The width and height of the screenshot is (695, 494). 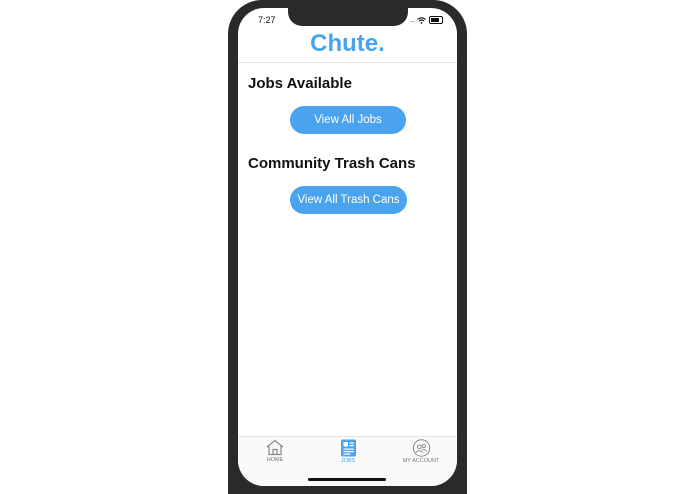 What do you see at coordinates (275, 460) in the screenshot?
I see `tab-home-label: HOME` at bounding box center [275, 460].